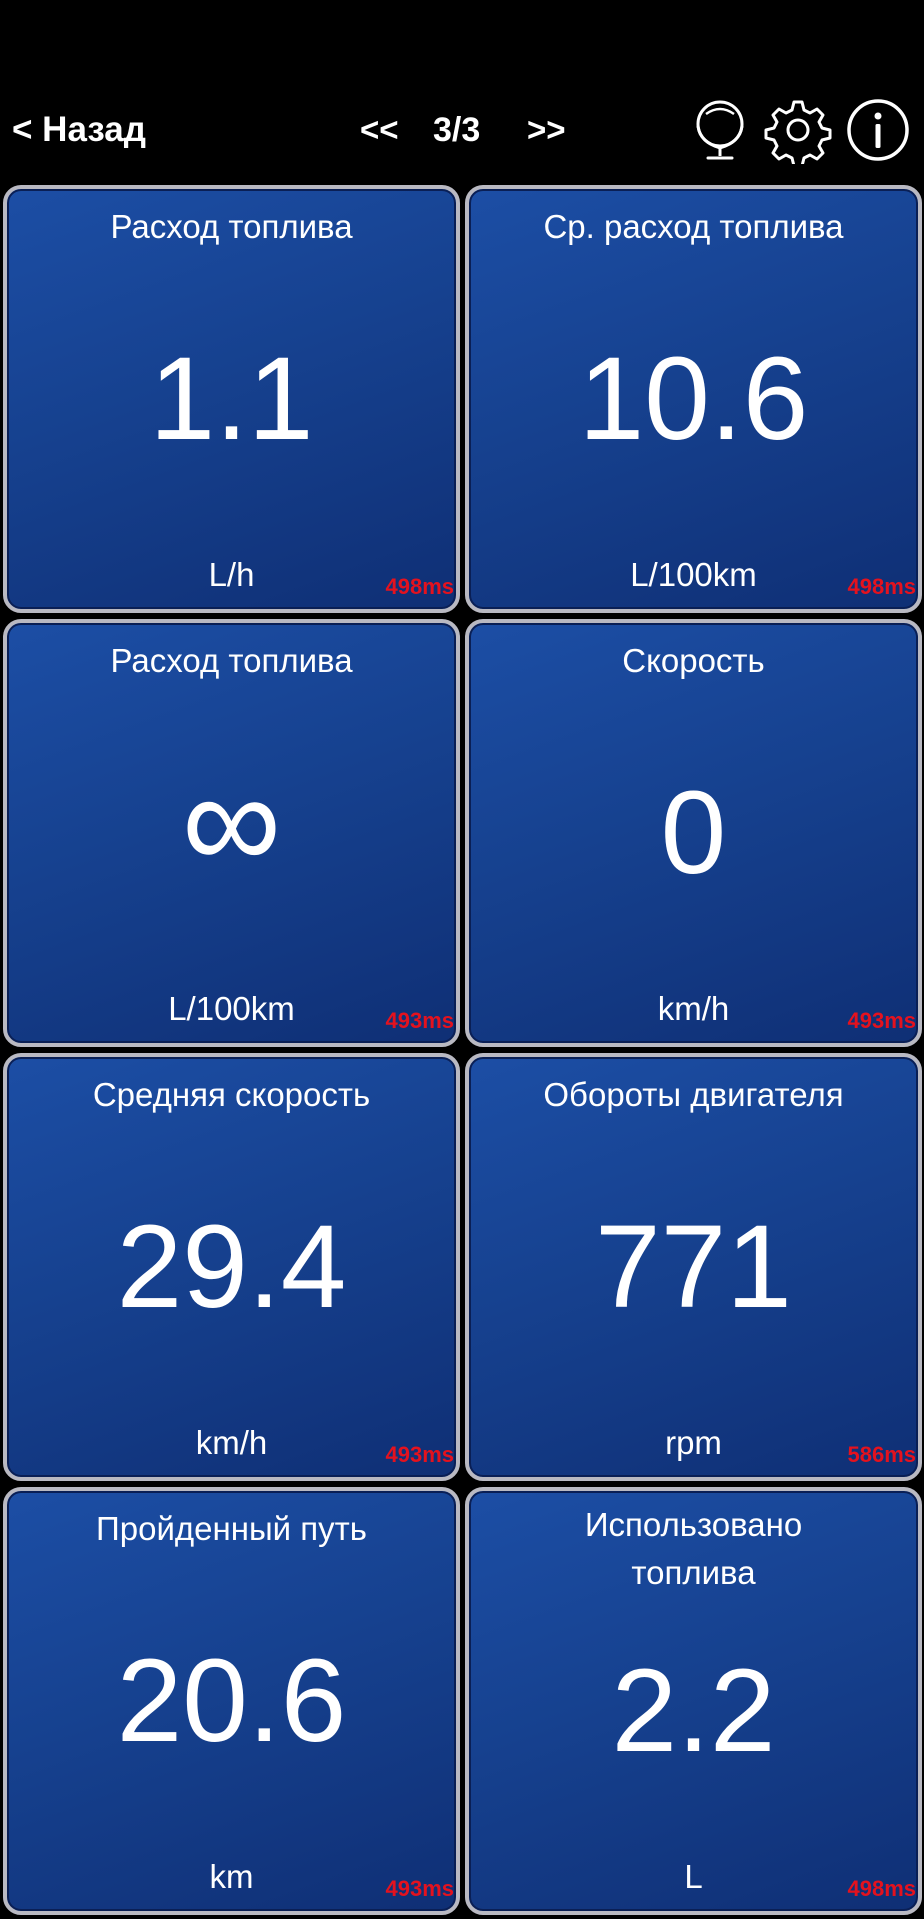 The height and width of the screenshot is (1919, 924). I want to click on gauge-title: Ср. расход топлива, so click(693, 226).